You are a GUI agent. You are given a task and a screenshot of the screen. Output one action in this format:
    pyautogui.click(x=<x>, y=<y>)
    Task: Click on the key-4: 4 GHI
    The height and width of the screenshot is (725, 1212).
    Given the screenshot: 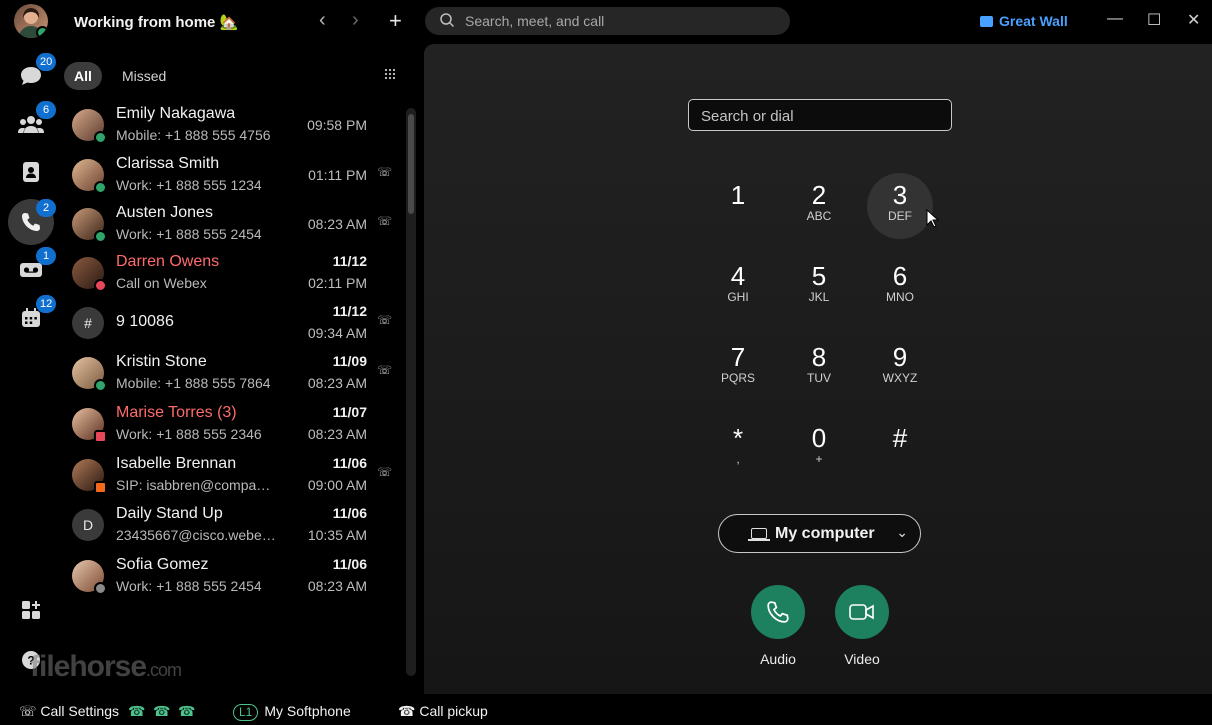 What is the action you would take?
    pyautogui.click(x=738, y=287)
    